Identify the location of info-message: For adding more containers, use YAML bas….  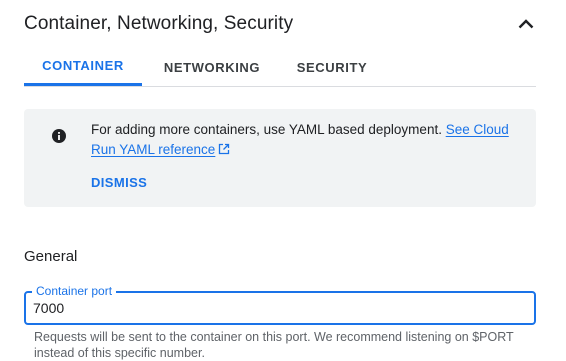
(307, 140).